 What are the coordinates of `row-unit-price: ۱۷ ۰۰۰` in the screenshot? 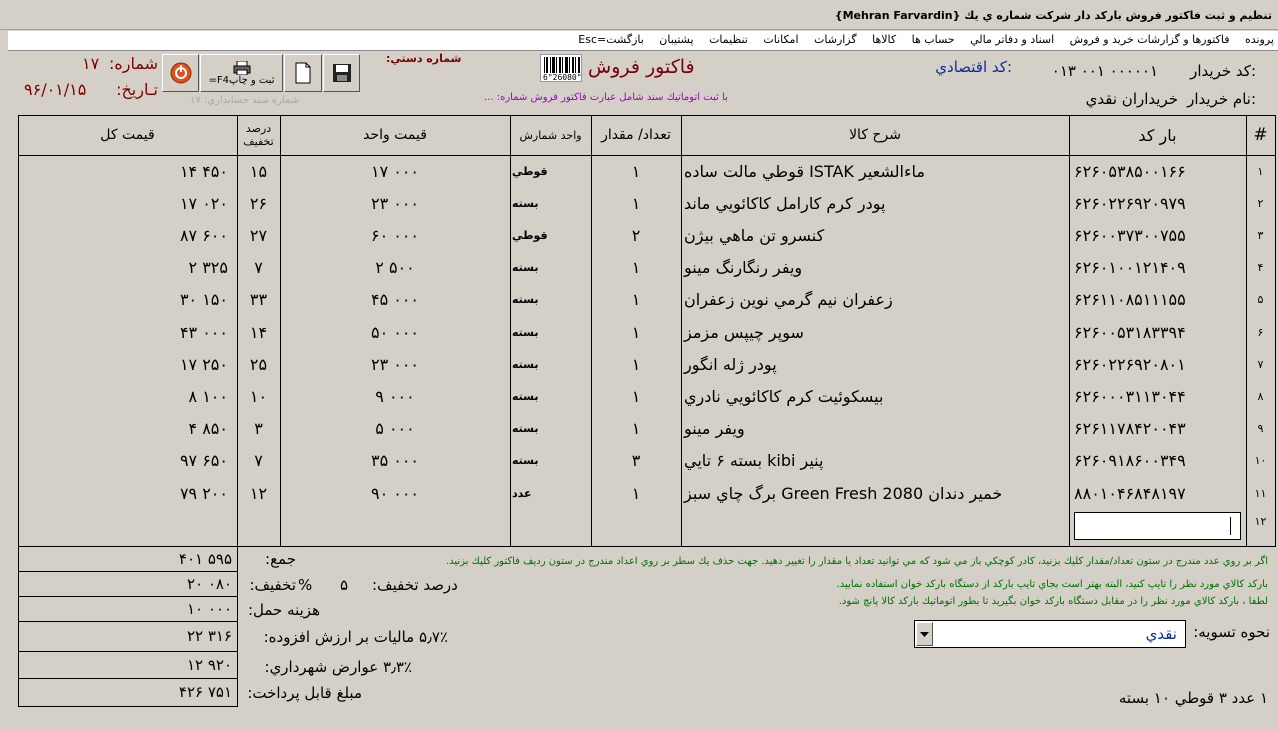 It's located at (395, 171).